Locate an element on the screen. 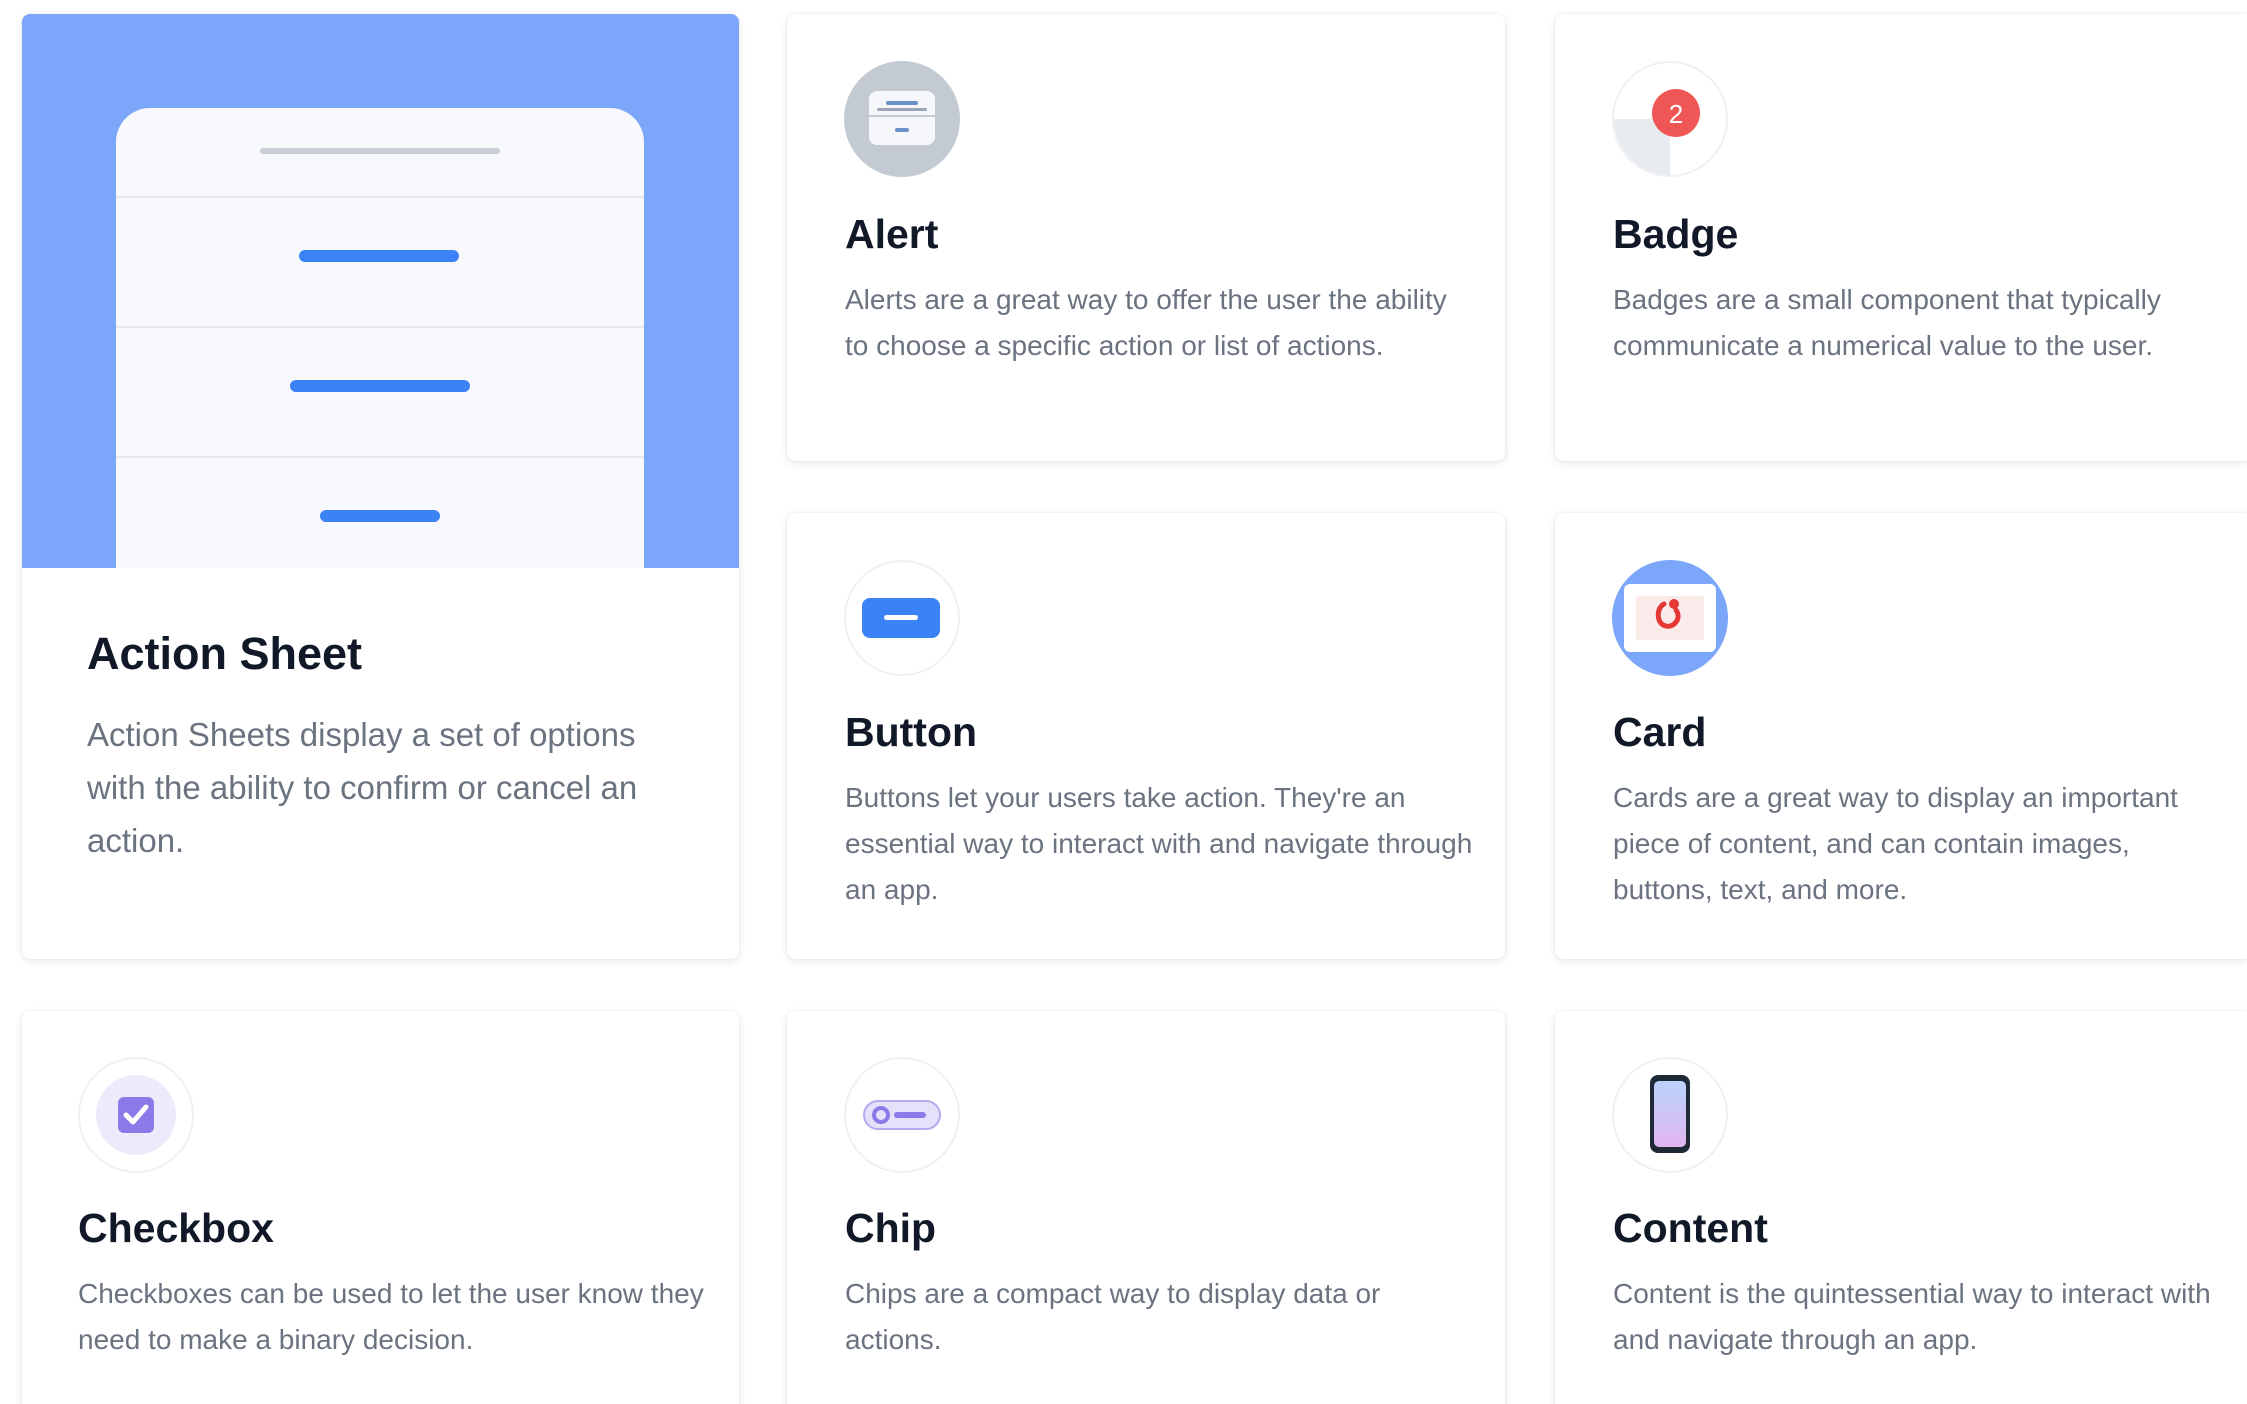 This screenshot has height=1404, width=2247. sheet-grabber is located at coordinates (380, 151).